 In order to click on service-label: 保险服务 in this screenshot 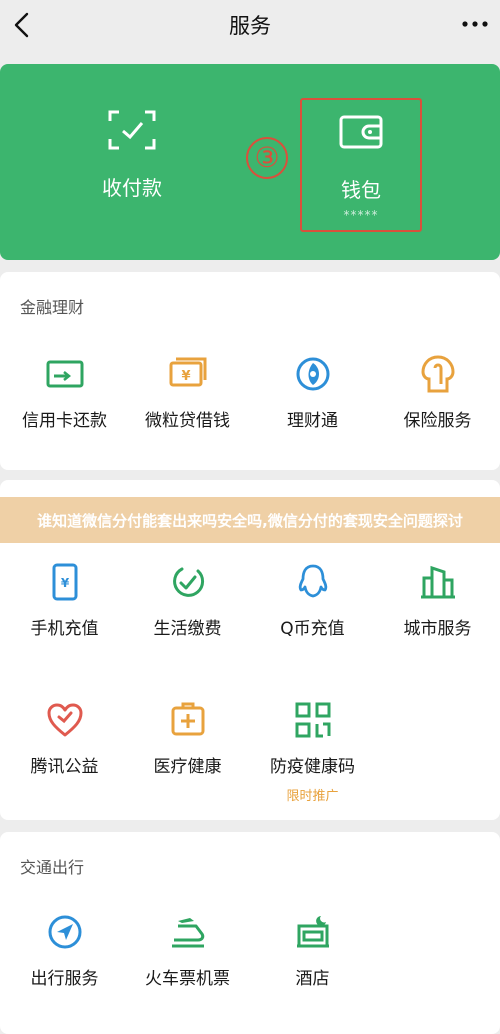, I will do `click(437, 421)`.